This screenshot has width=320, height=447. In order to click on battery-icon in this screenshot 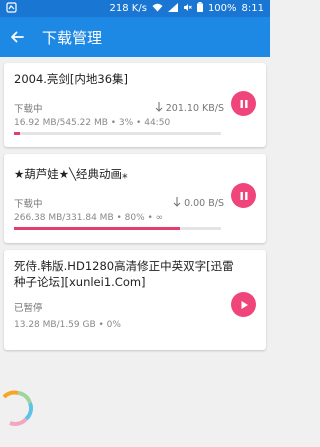, I will do `click(199, 8)`.